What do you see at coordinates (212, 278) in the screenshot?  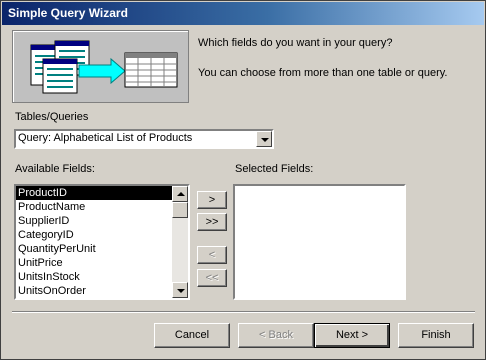 I see `remove-all-fields-button: <<` at bounding box center [212, 278].